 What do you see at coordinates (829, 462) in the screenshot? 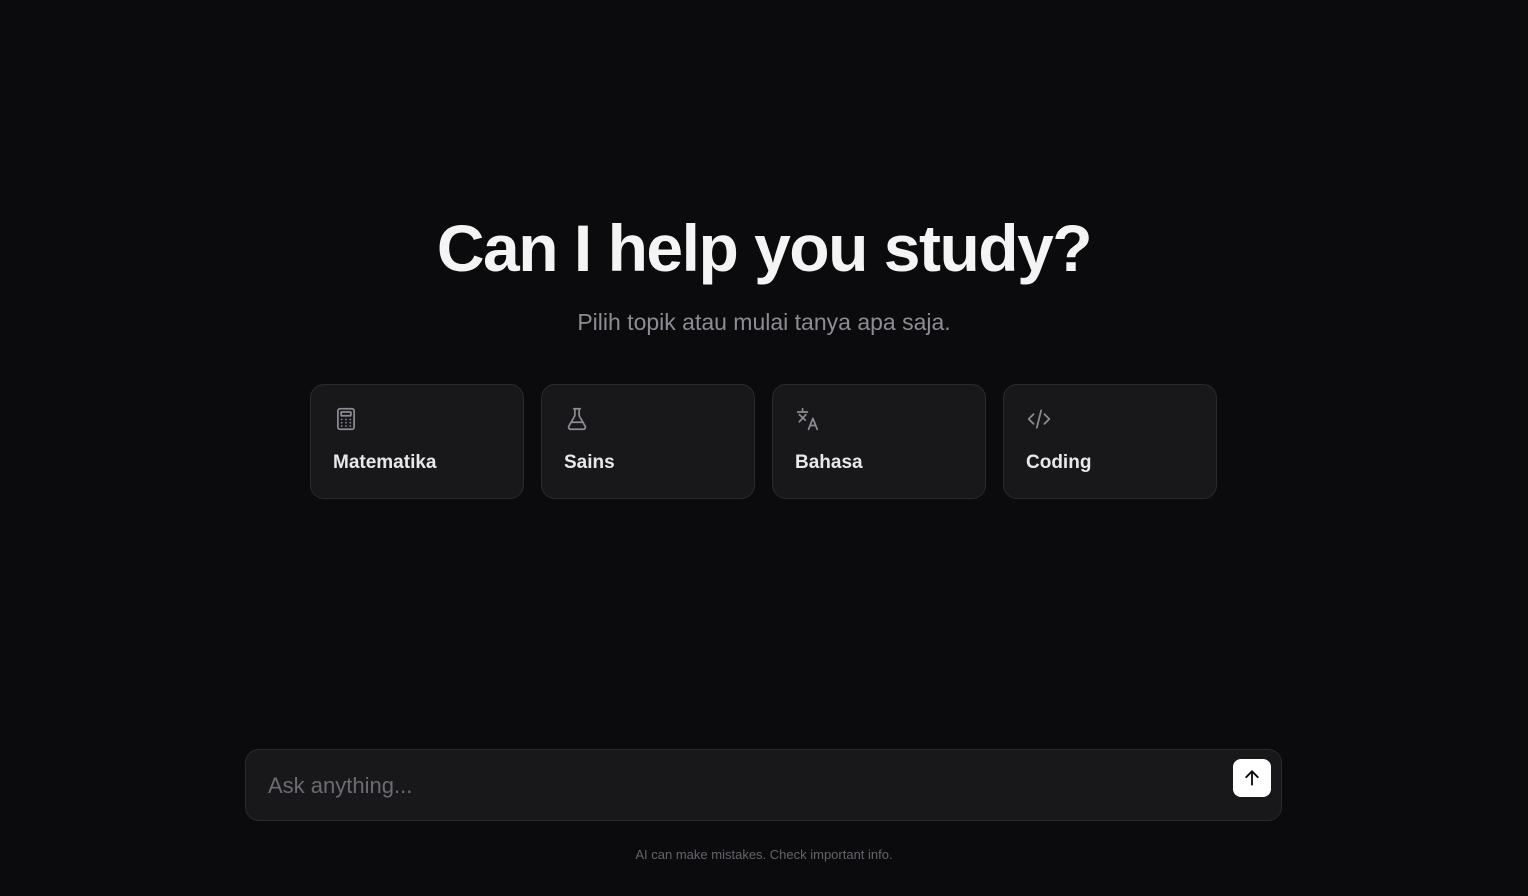
I see `topic-label: Bahasa` at bounding box center [829, 462].